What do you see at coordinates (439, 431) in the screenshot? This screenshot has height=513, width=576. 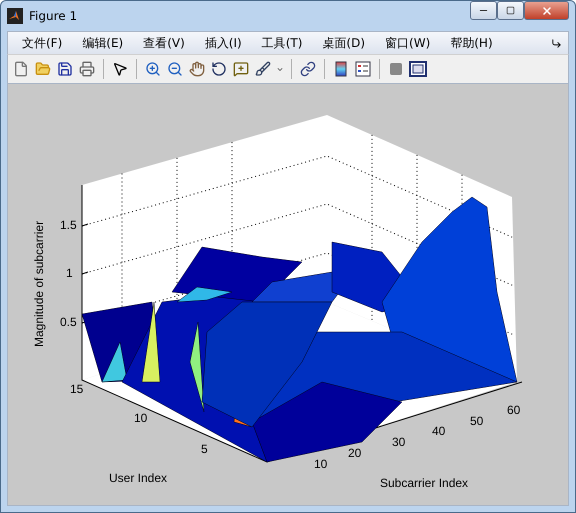 I see `x-tick-label: 40` at bounding box center [439, 431].